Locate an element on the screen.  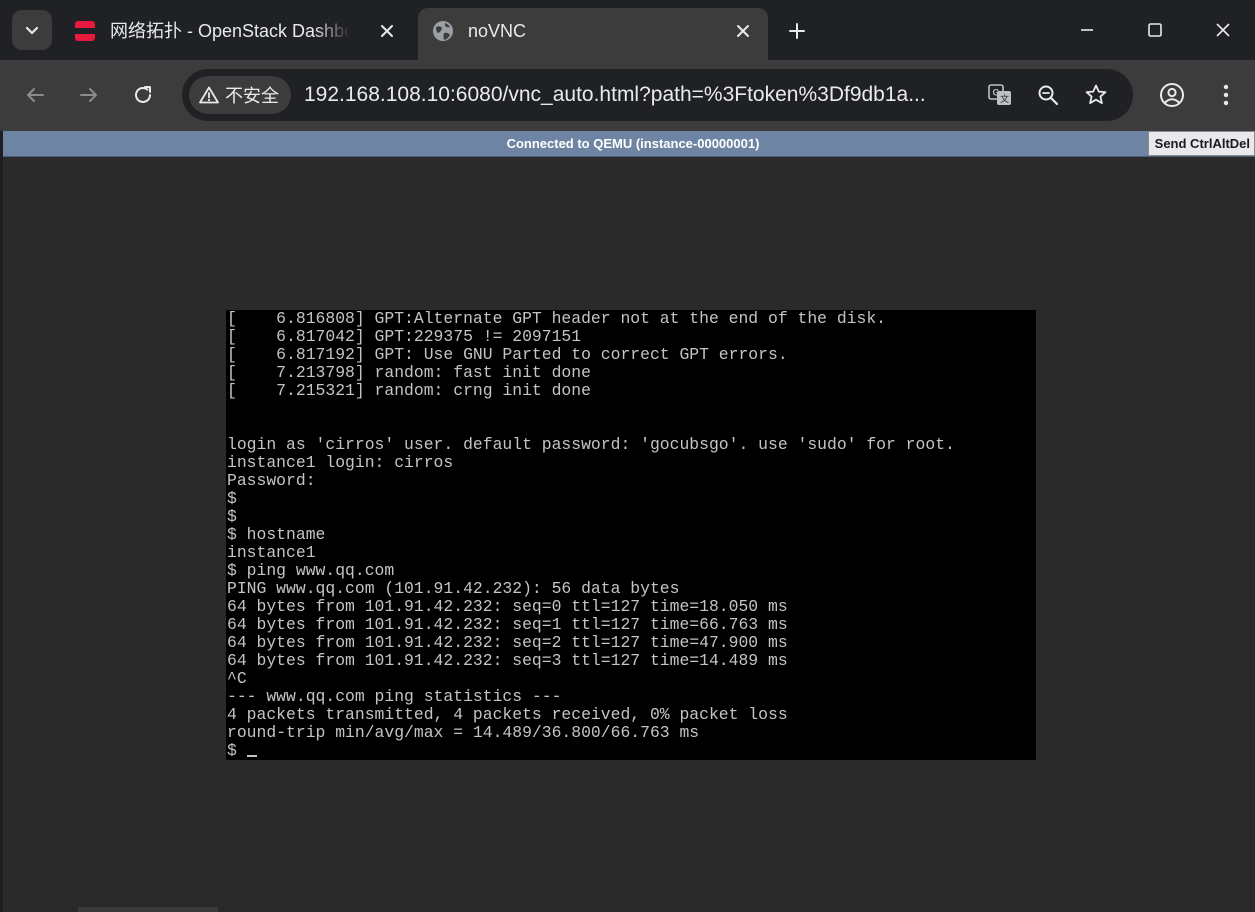
account-icon is located at coordinates (1172, 95).